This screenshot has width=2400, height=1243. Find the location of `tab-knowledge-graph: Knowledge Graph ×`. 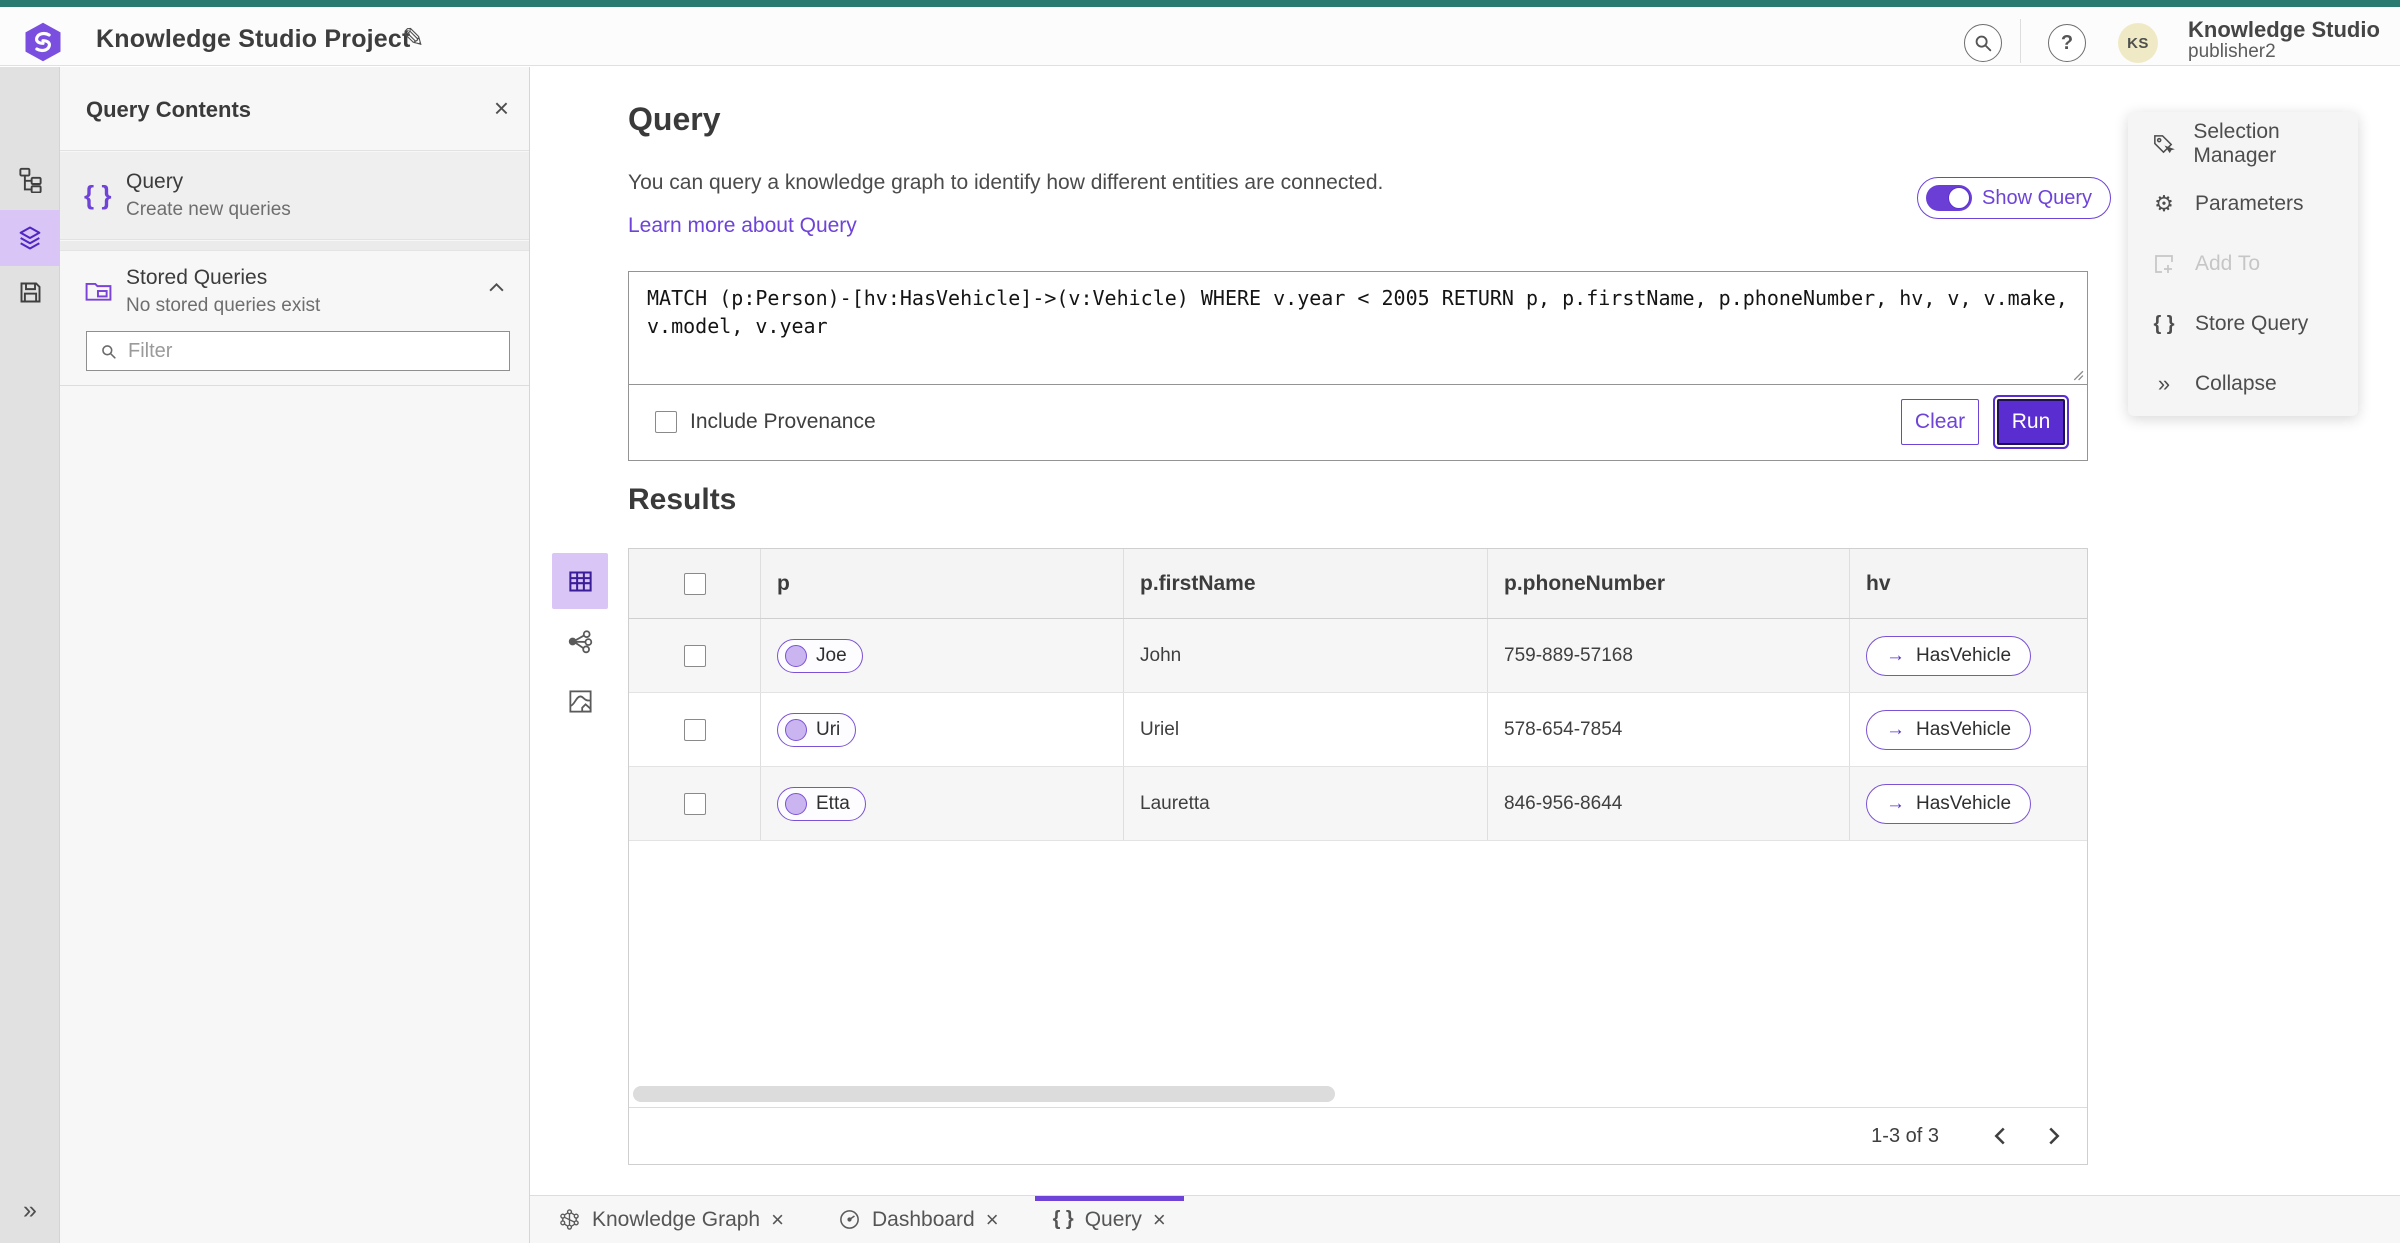

tab-knowledge-graph: Knowledge Graph × is located at coordinates (671, 1219).